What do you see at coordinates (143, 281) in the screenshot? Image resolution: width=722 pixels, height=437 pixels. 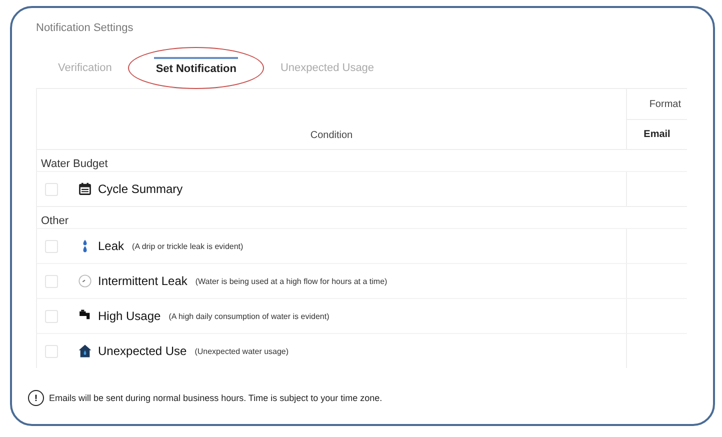 I see `condition-name: Intermittent Leak` at bounding box center [143, 281].